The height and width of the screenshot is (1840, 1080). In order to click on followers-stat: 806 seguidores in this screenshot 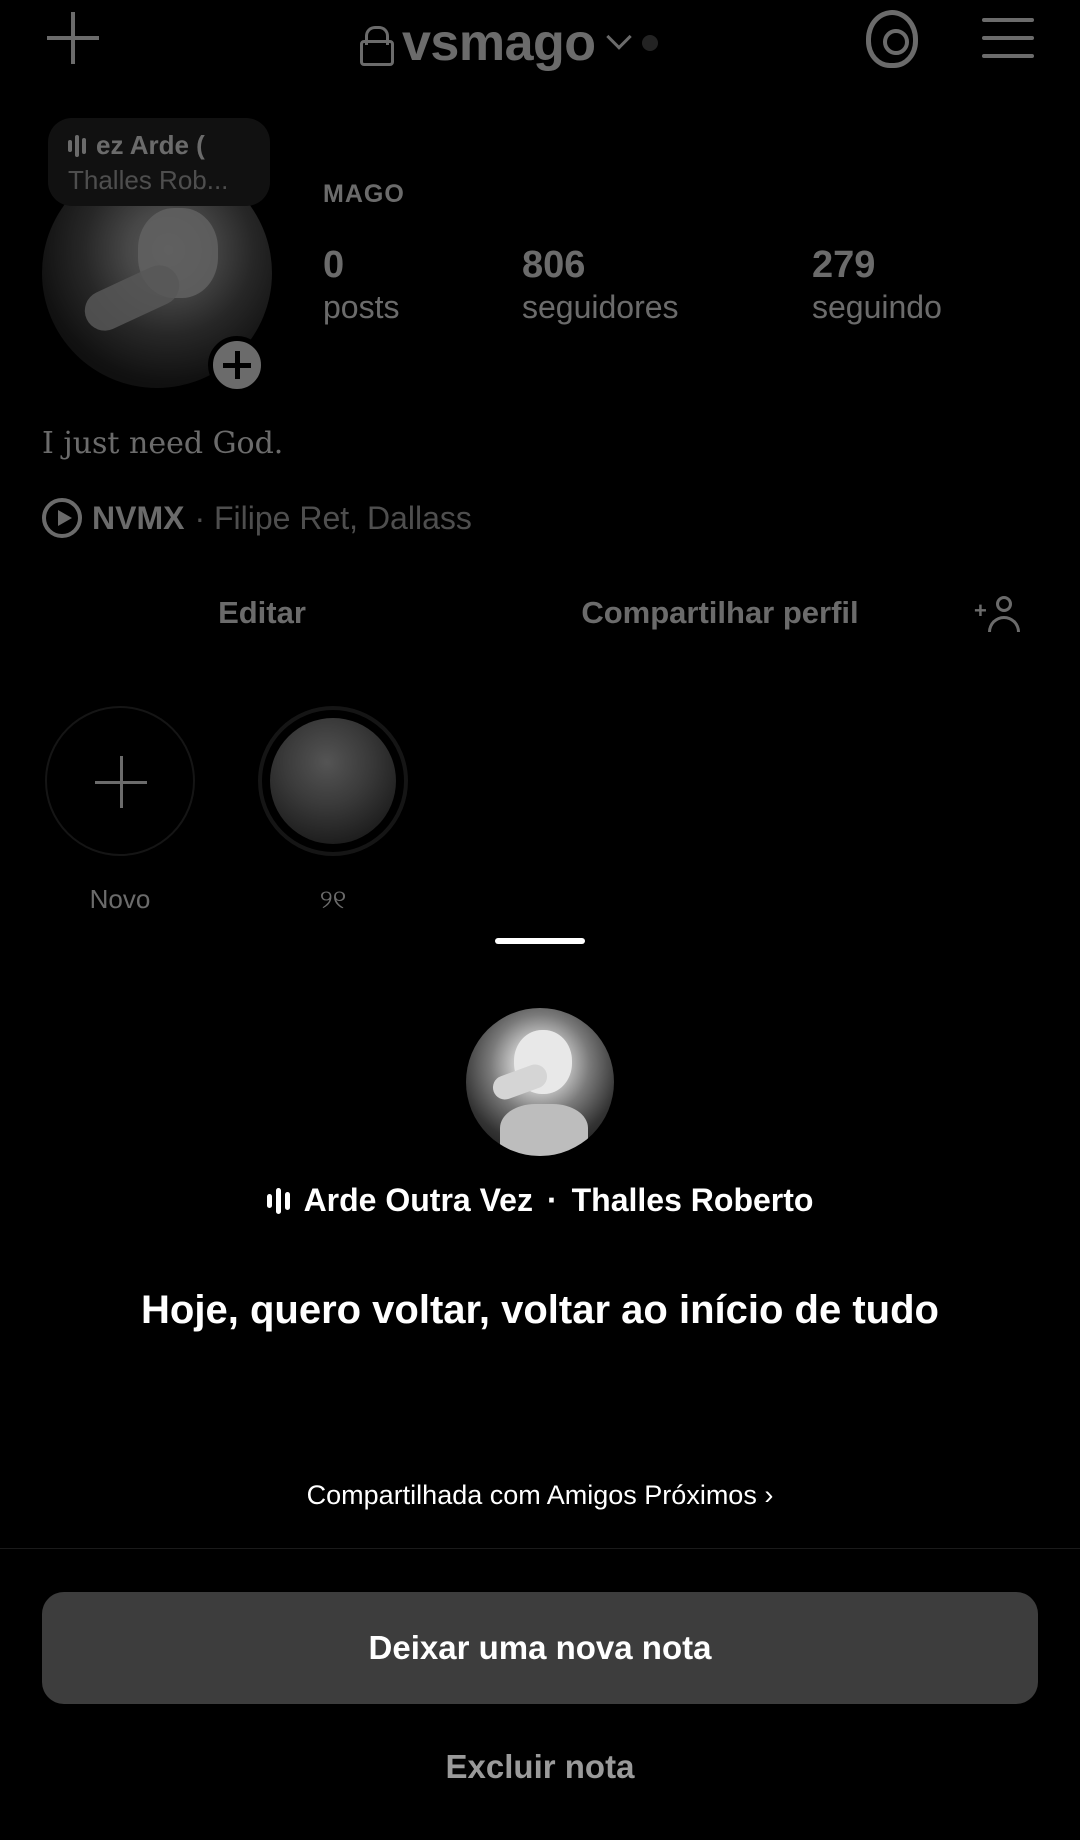, I will do `click(600, 285)`.